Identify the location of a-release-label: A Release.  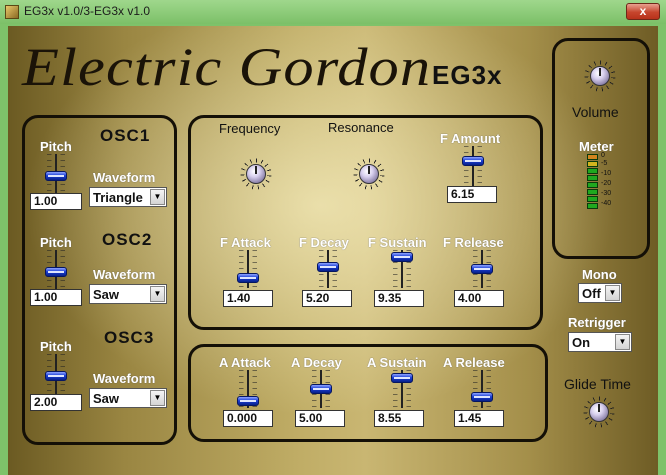
(474, 362).